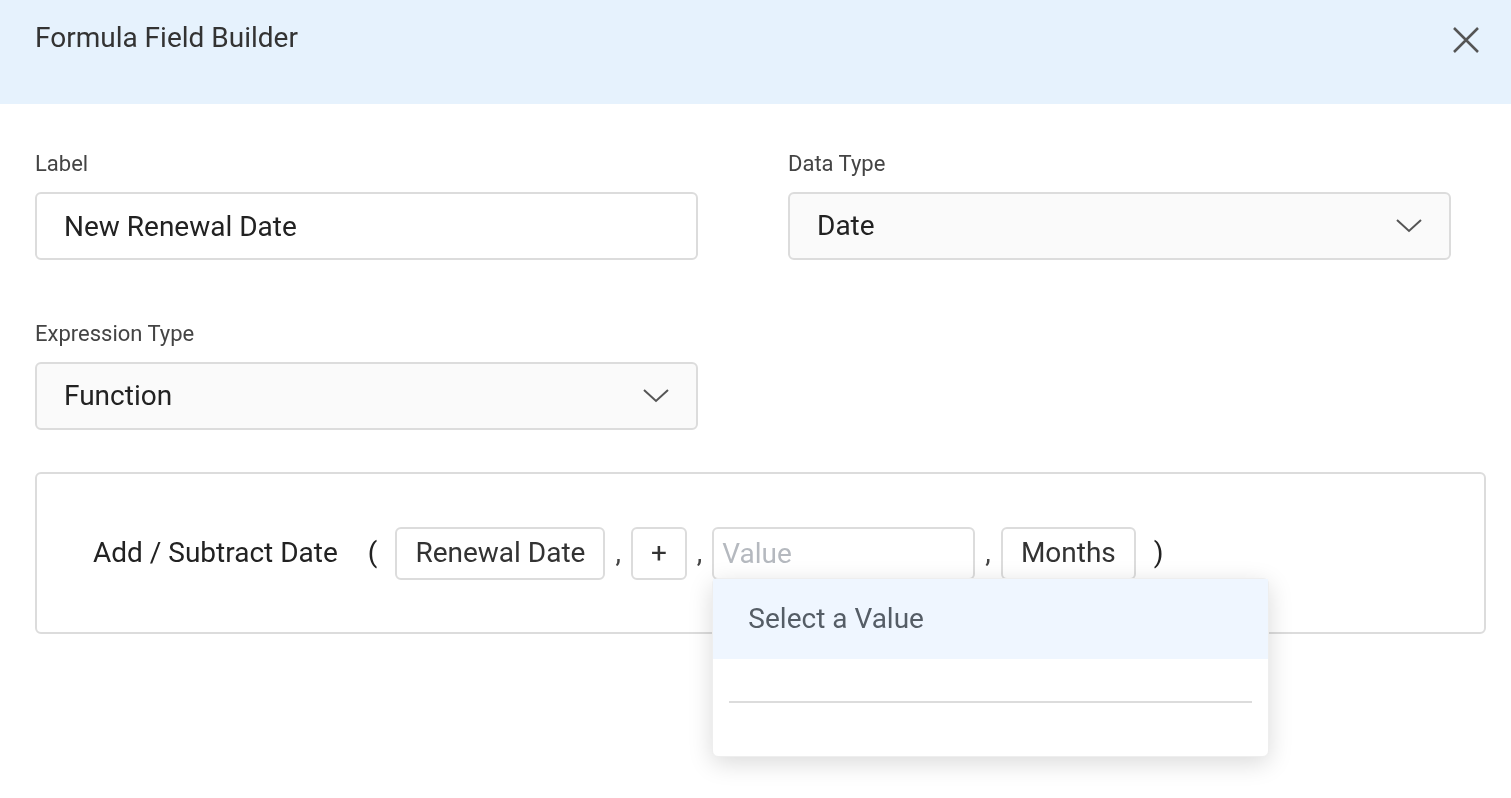 This screenshot has height=798, width=1511. Describe the element at coordinates (991, 618) in the screenshot. I see `dropdown-option: Select a Value` at that location.